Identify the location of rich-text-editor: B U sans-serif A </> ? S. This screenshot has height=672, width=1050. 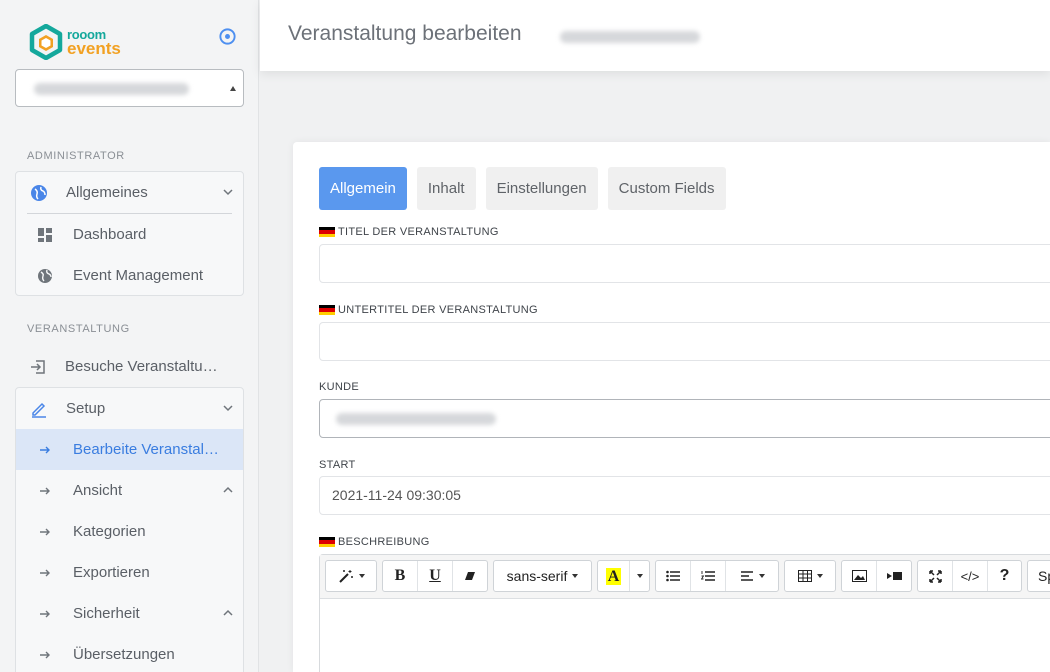
(684, 613).